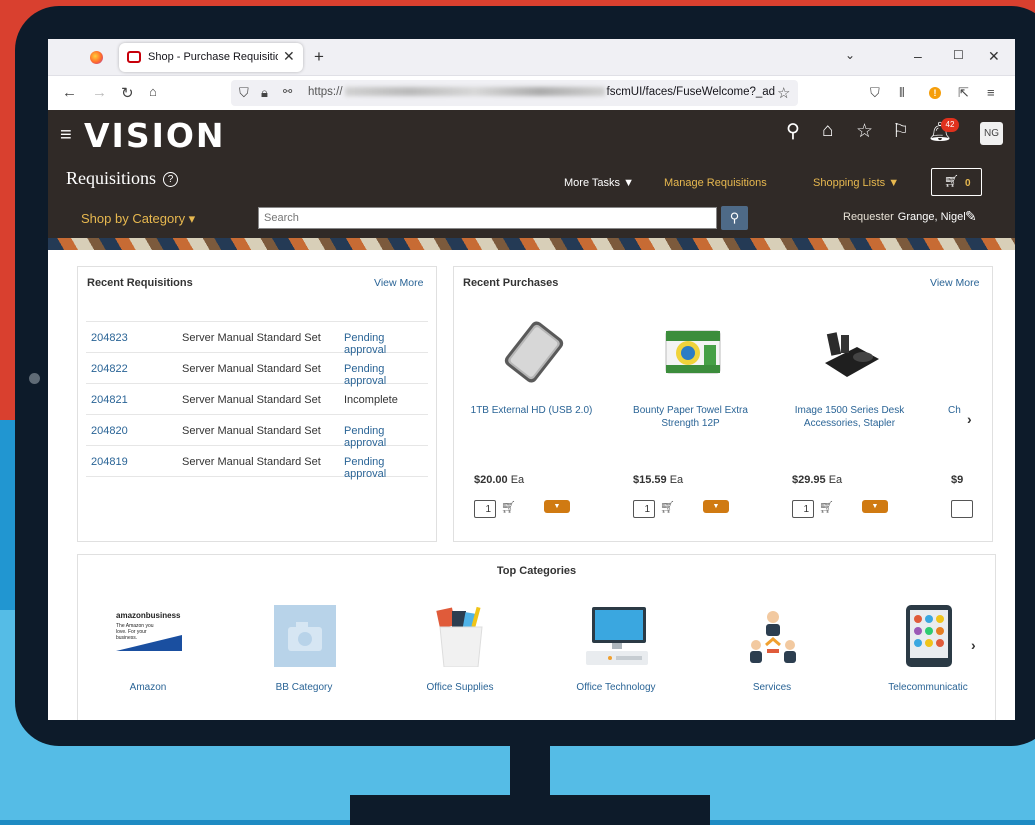  What do you see at coordinates (850, 55) in the screenshot?
I see `tab-list-chevron-icon: ⌄` at bounding box center [850, 55].